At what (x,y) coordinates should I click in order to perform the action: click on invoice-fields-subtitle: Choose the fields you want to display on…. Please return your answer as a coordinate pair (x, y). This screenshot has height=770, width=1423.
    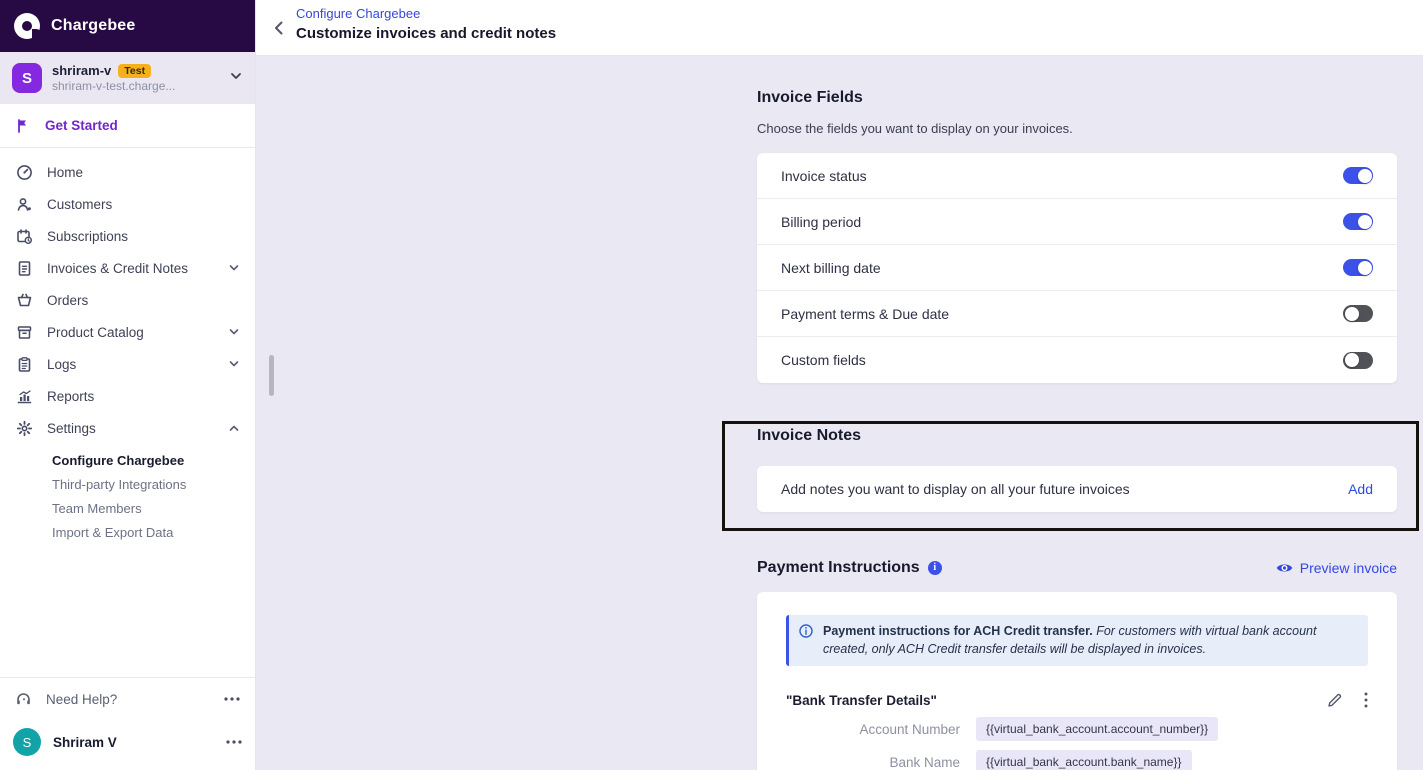
    Looking at the image, I should click on (915, 128).